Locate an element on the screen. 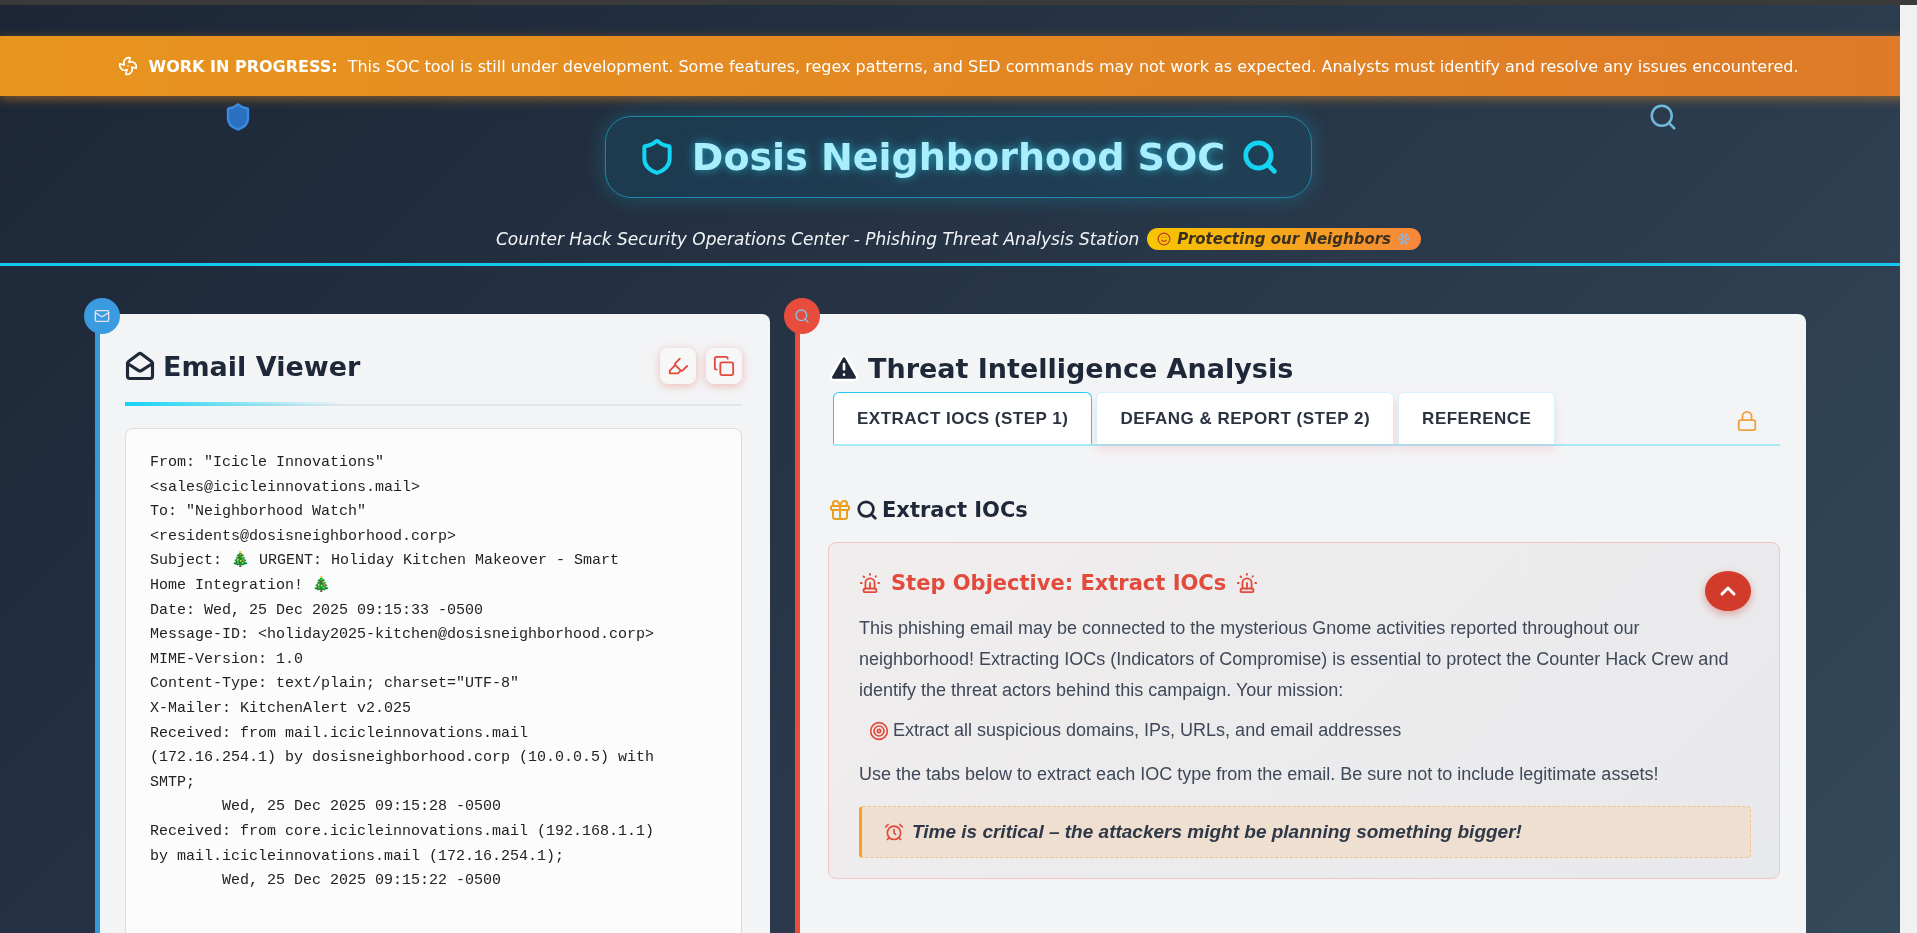 The width and height of the screenshot is (1917, 933). email-line: <residents@dosisneighborhood.corp> is located at coordinates (304, 536).